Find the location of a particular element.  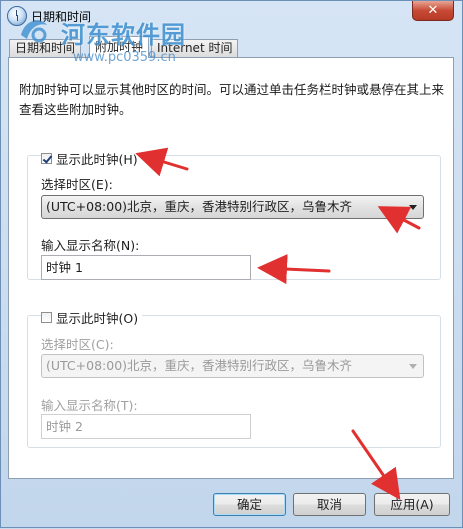

window-title: 日期和时间 is located at coordinates (61, 17).